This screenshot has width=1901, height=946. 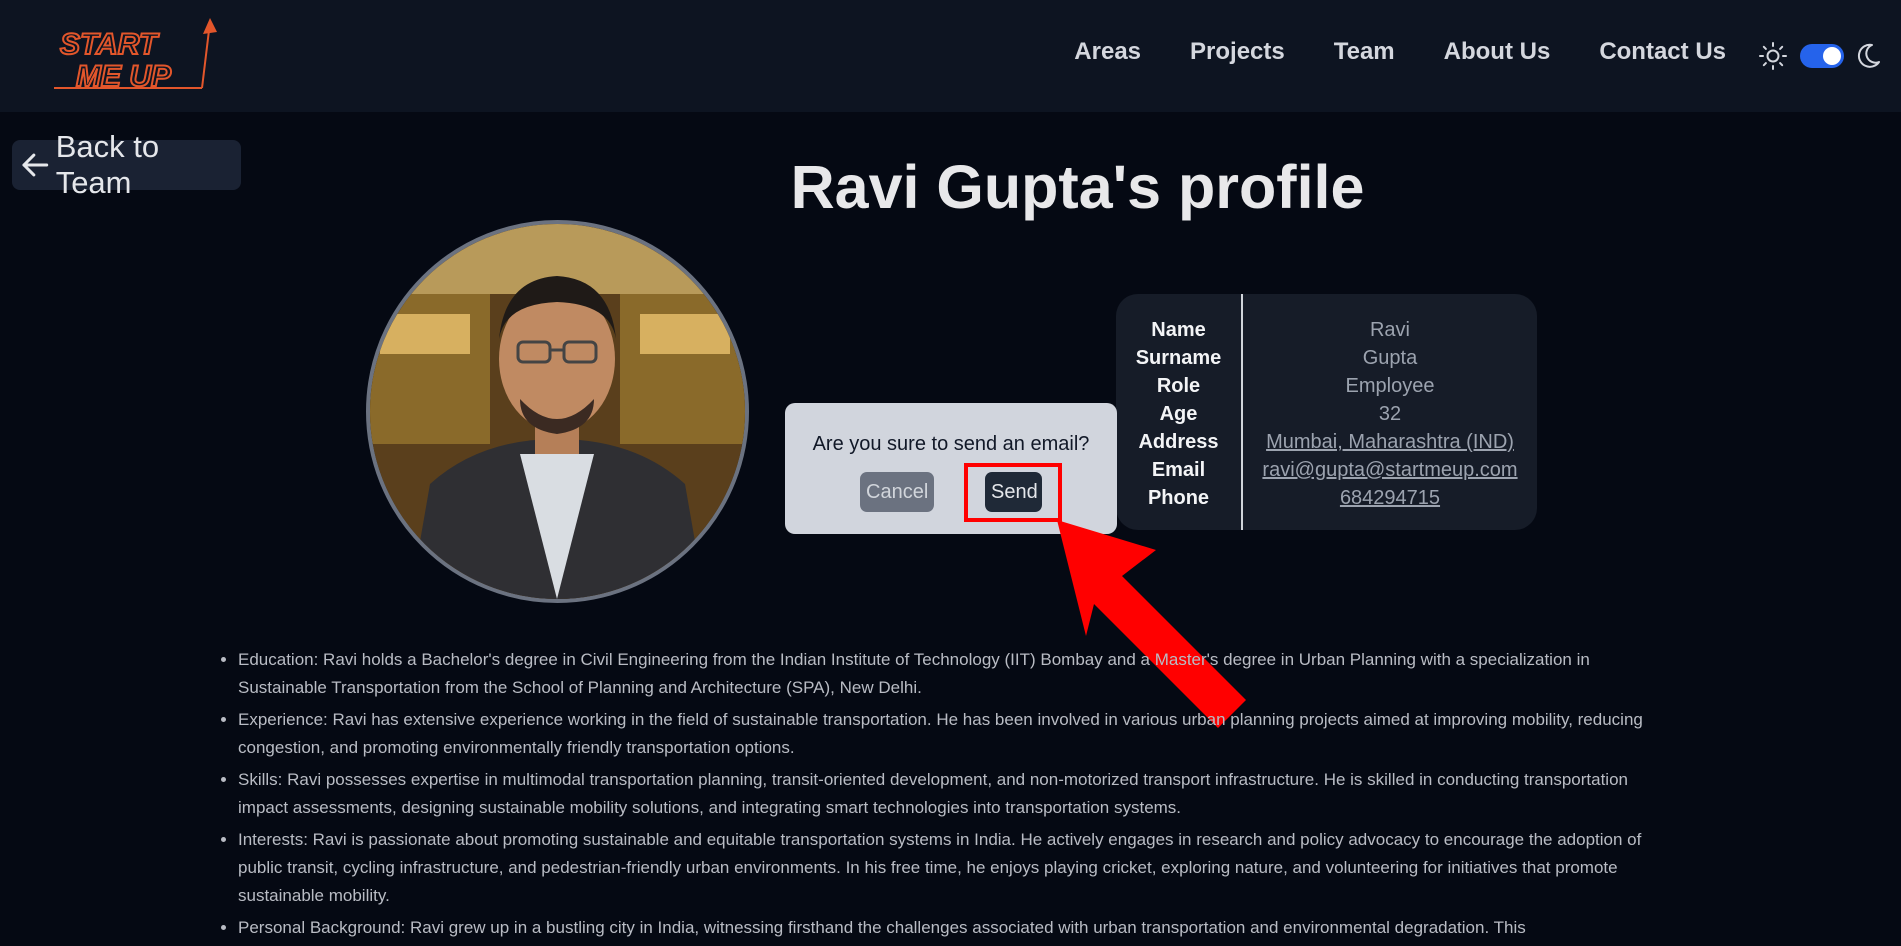 What do you see at coordinates (1390, 498) in the screenshot?
I see `phone-link: 684294715` at bounding box center [1390, 498].